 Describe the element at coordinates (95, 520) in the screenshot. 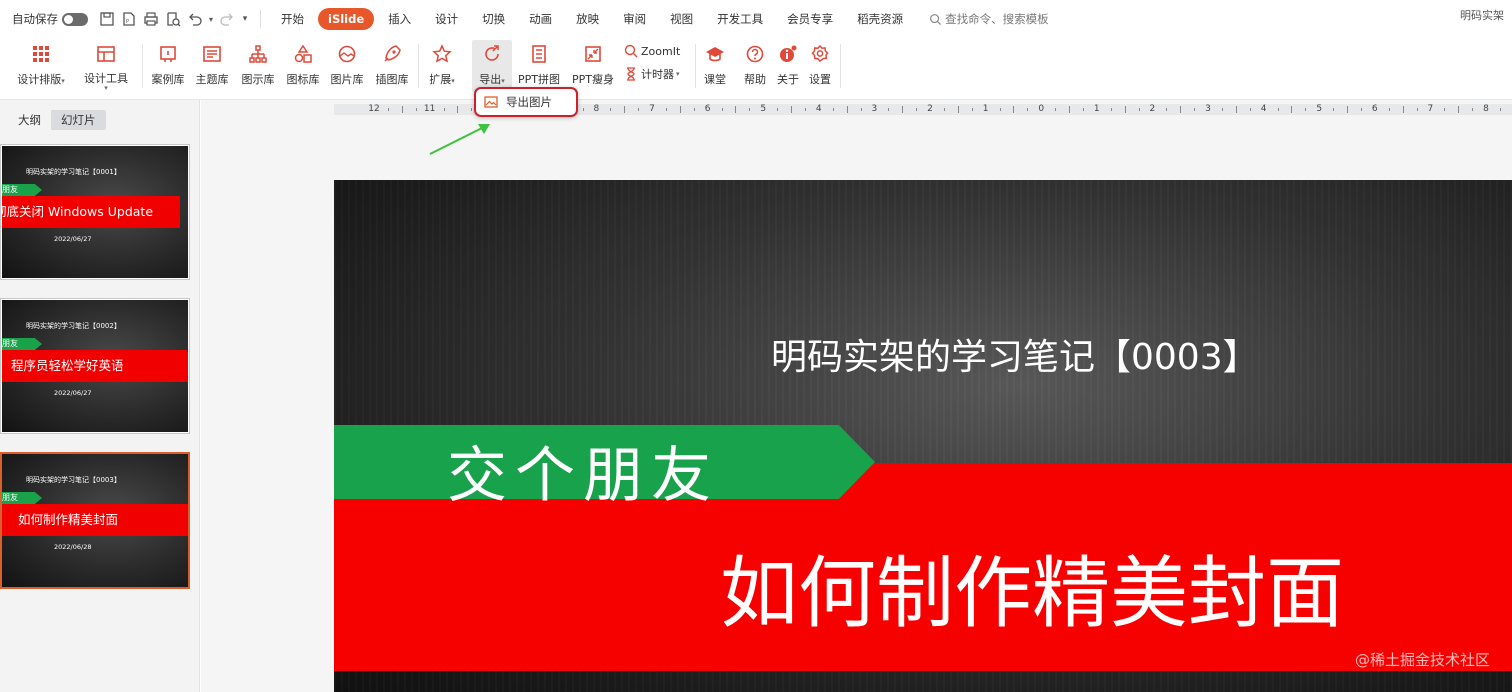

I see `slide-thumbnail-3: 明码实架的学习笔记【0003】 朋友 如何制作精美封面 2022/06/28` at that location.